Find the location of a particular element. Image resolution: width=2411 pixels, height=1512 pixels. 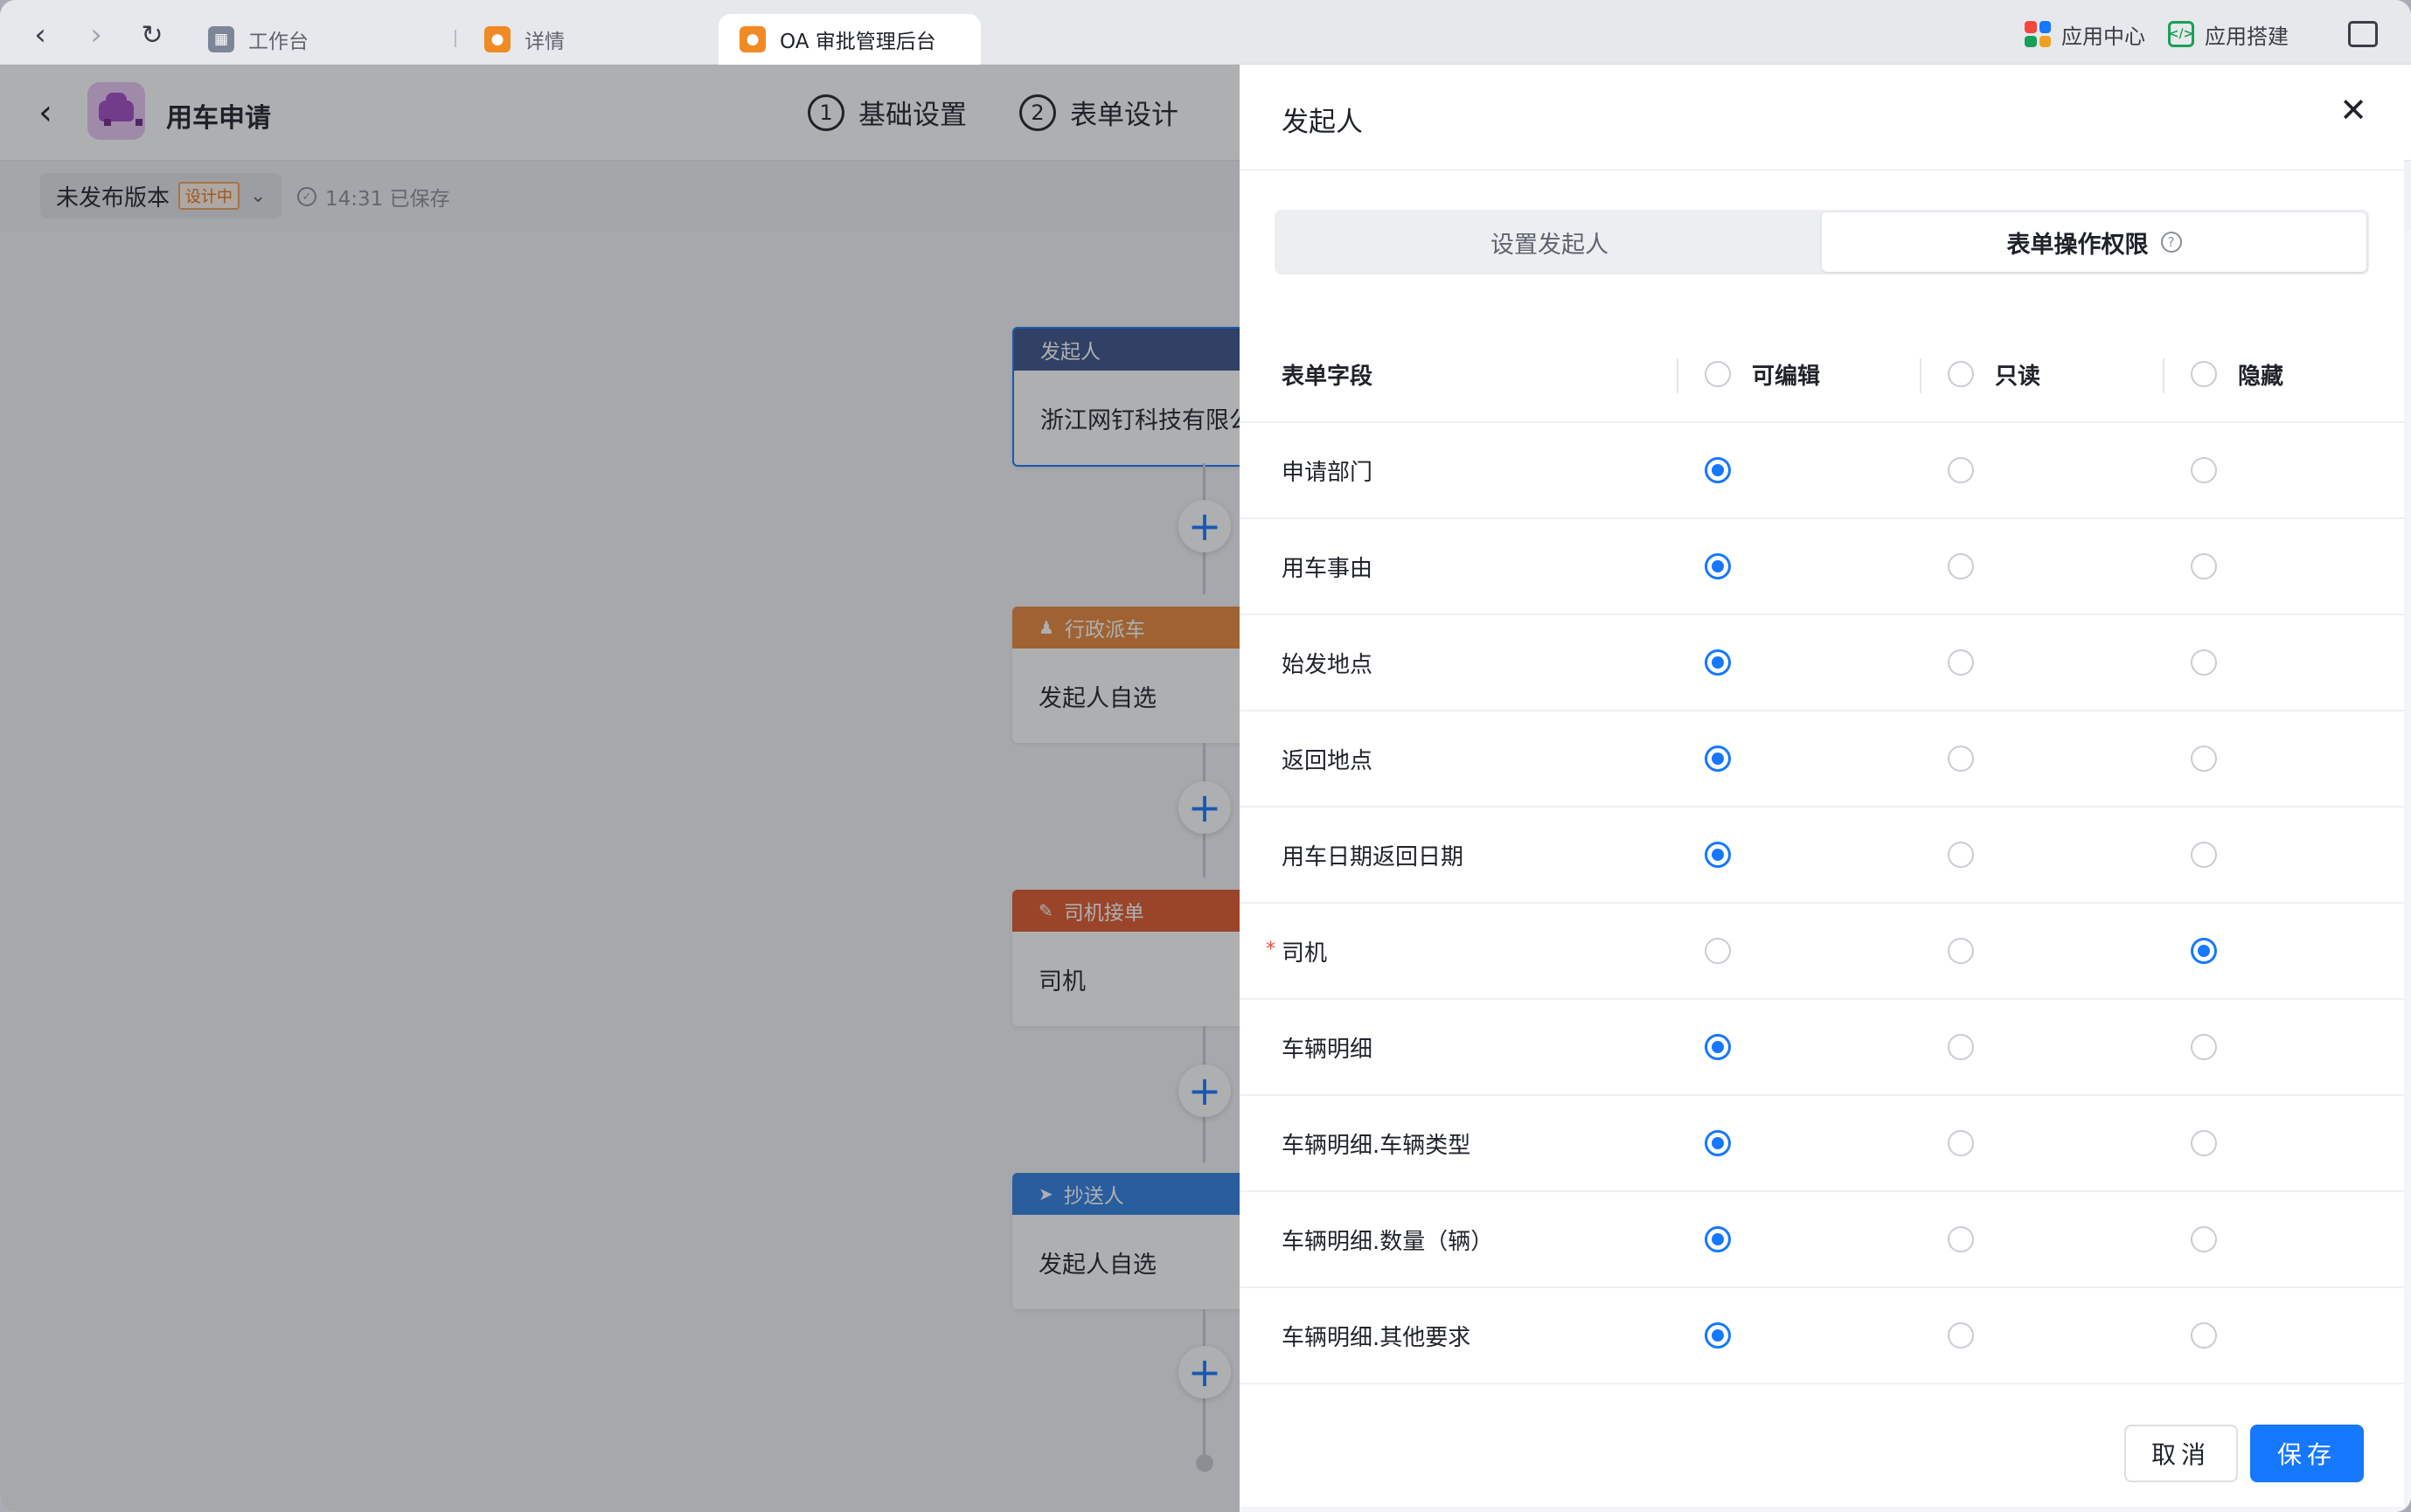

field-label: 车辆明细.其他要求 is located at coordinates (1376, 1337).